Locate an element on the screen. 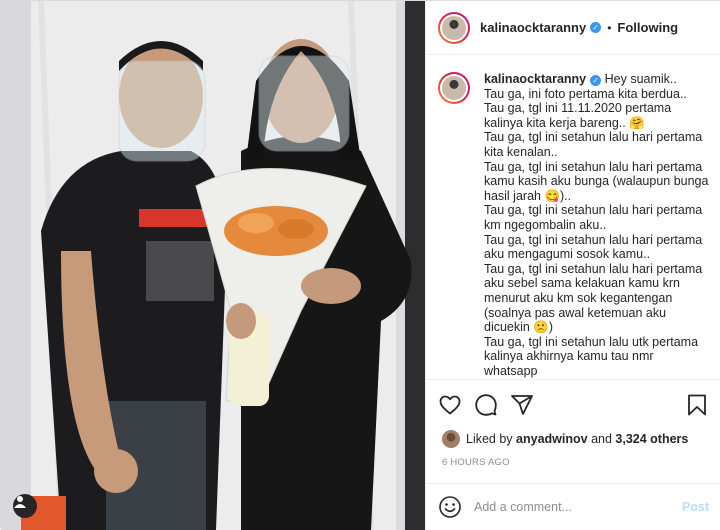  following-button: Following is located at coordinates (647, 27).